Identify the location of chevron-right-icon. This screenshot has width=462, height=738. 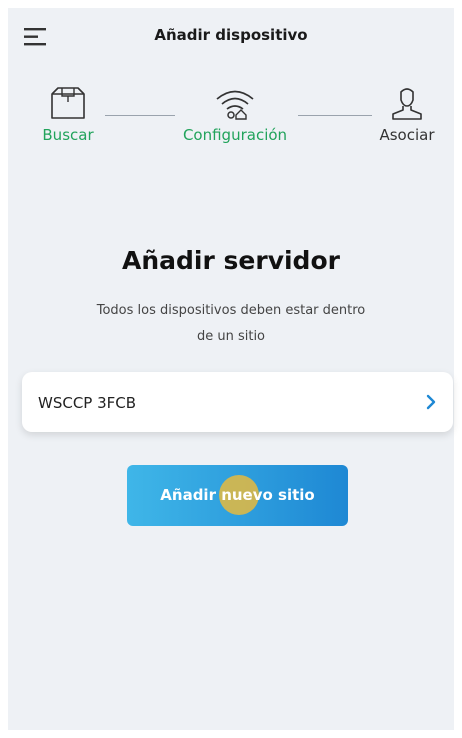
(431, 402).